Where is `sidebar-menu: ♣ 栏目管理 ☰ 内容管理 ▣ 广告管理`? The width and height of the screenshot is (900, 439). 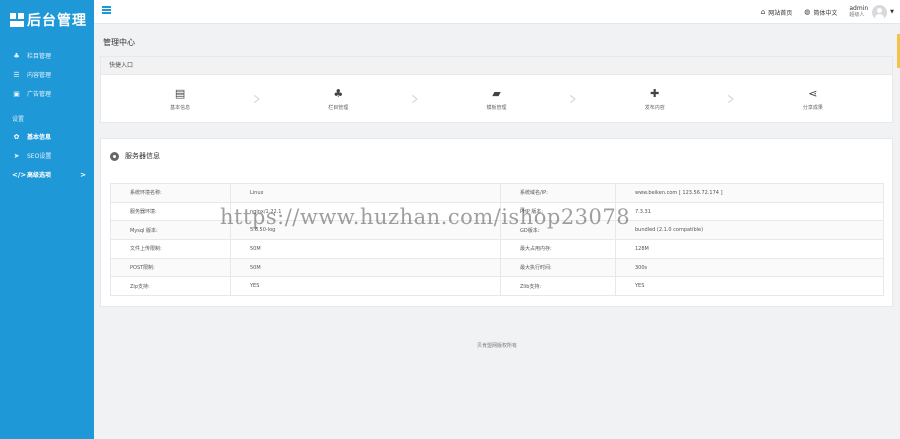 sidebar-menu: ♣ 栏目管理 ☰ 内容管理 ▣ 广告管理 is located at coordinates (47, 74).